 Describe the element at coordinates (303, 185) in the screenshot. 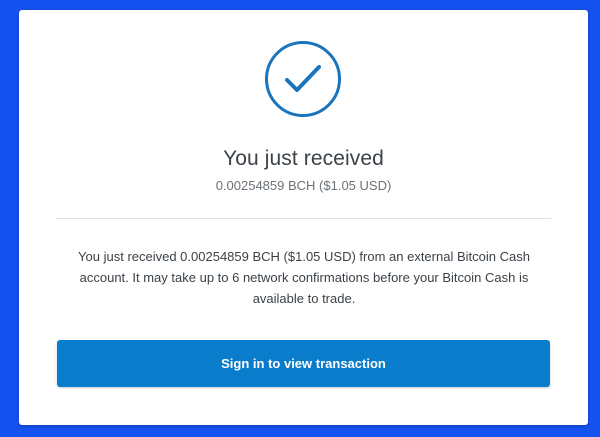

I see `received-amount: 0.00254859 BCH ($1.05 USD)` at that location.